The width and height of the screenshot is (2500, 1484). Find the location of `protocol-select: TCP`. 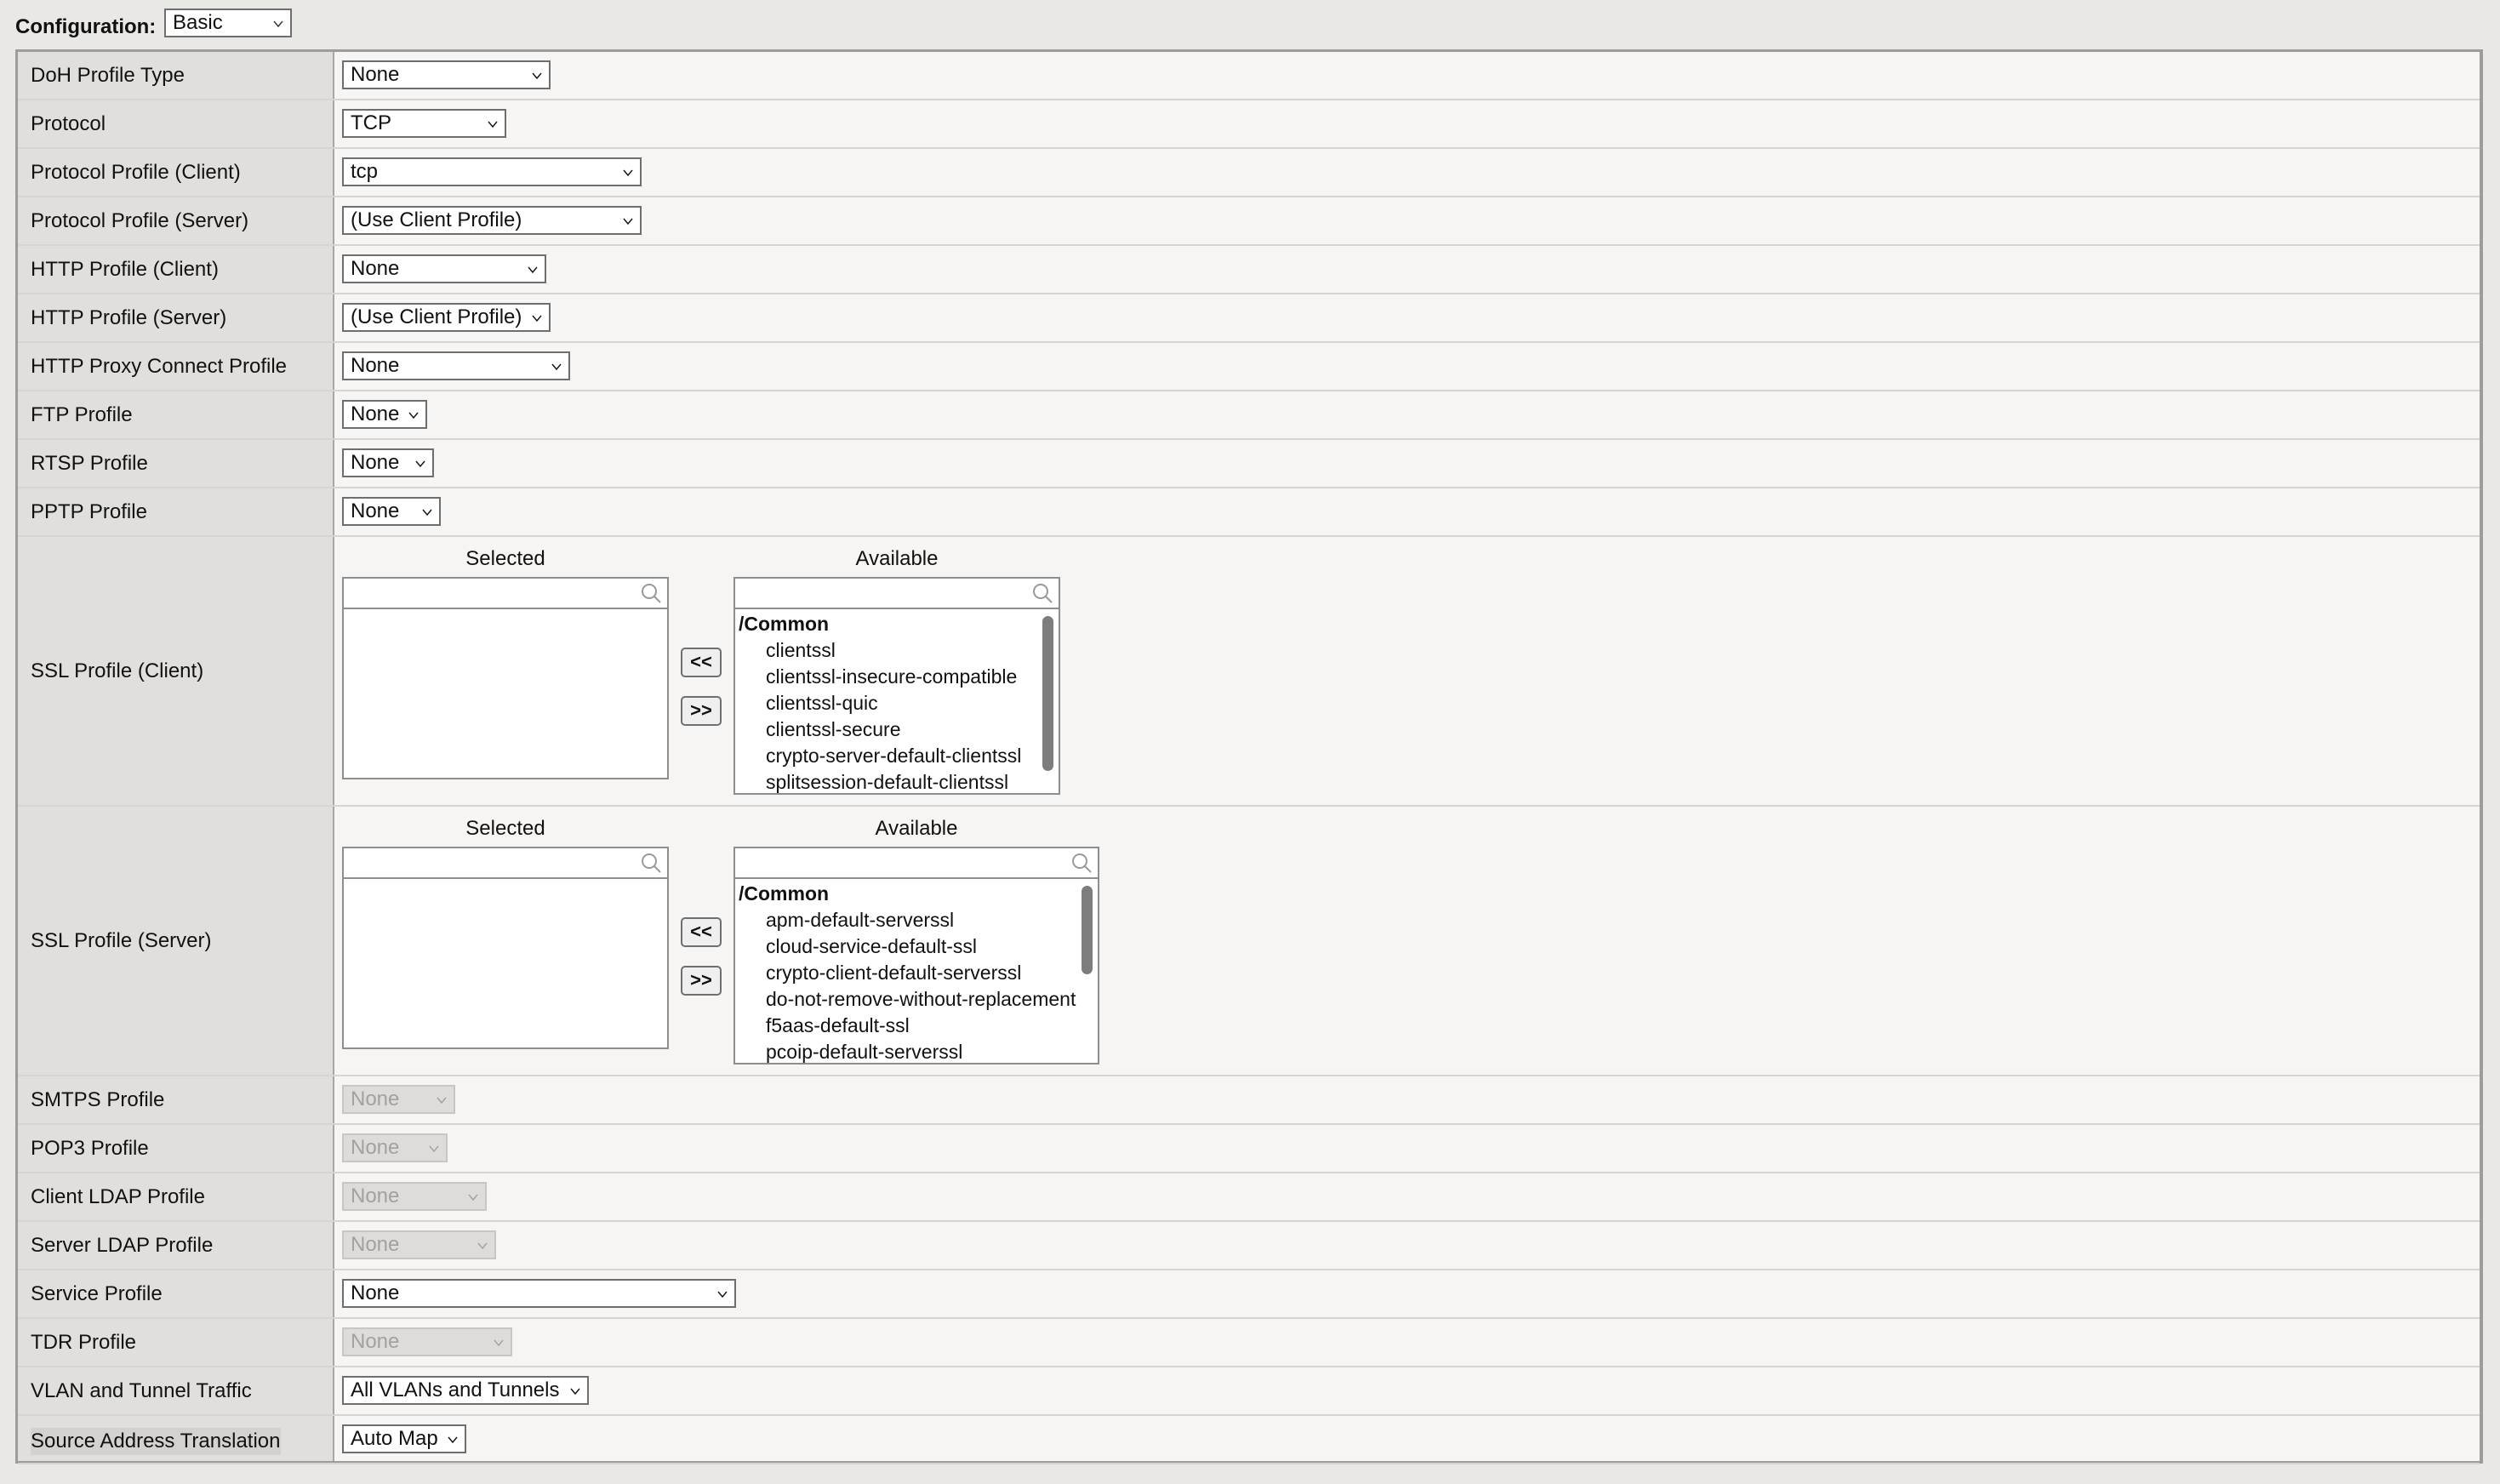

protocol-select: TCP is located at coordinates (424, 123).